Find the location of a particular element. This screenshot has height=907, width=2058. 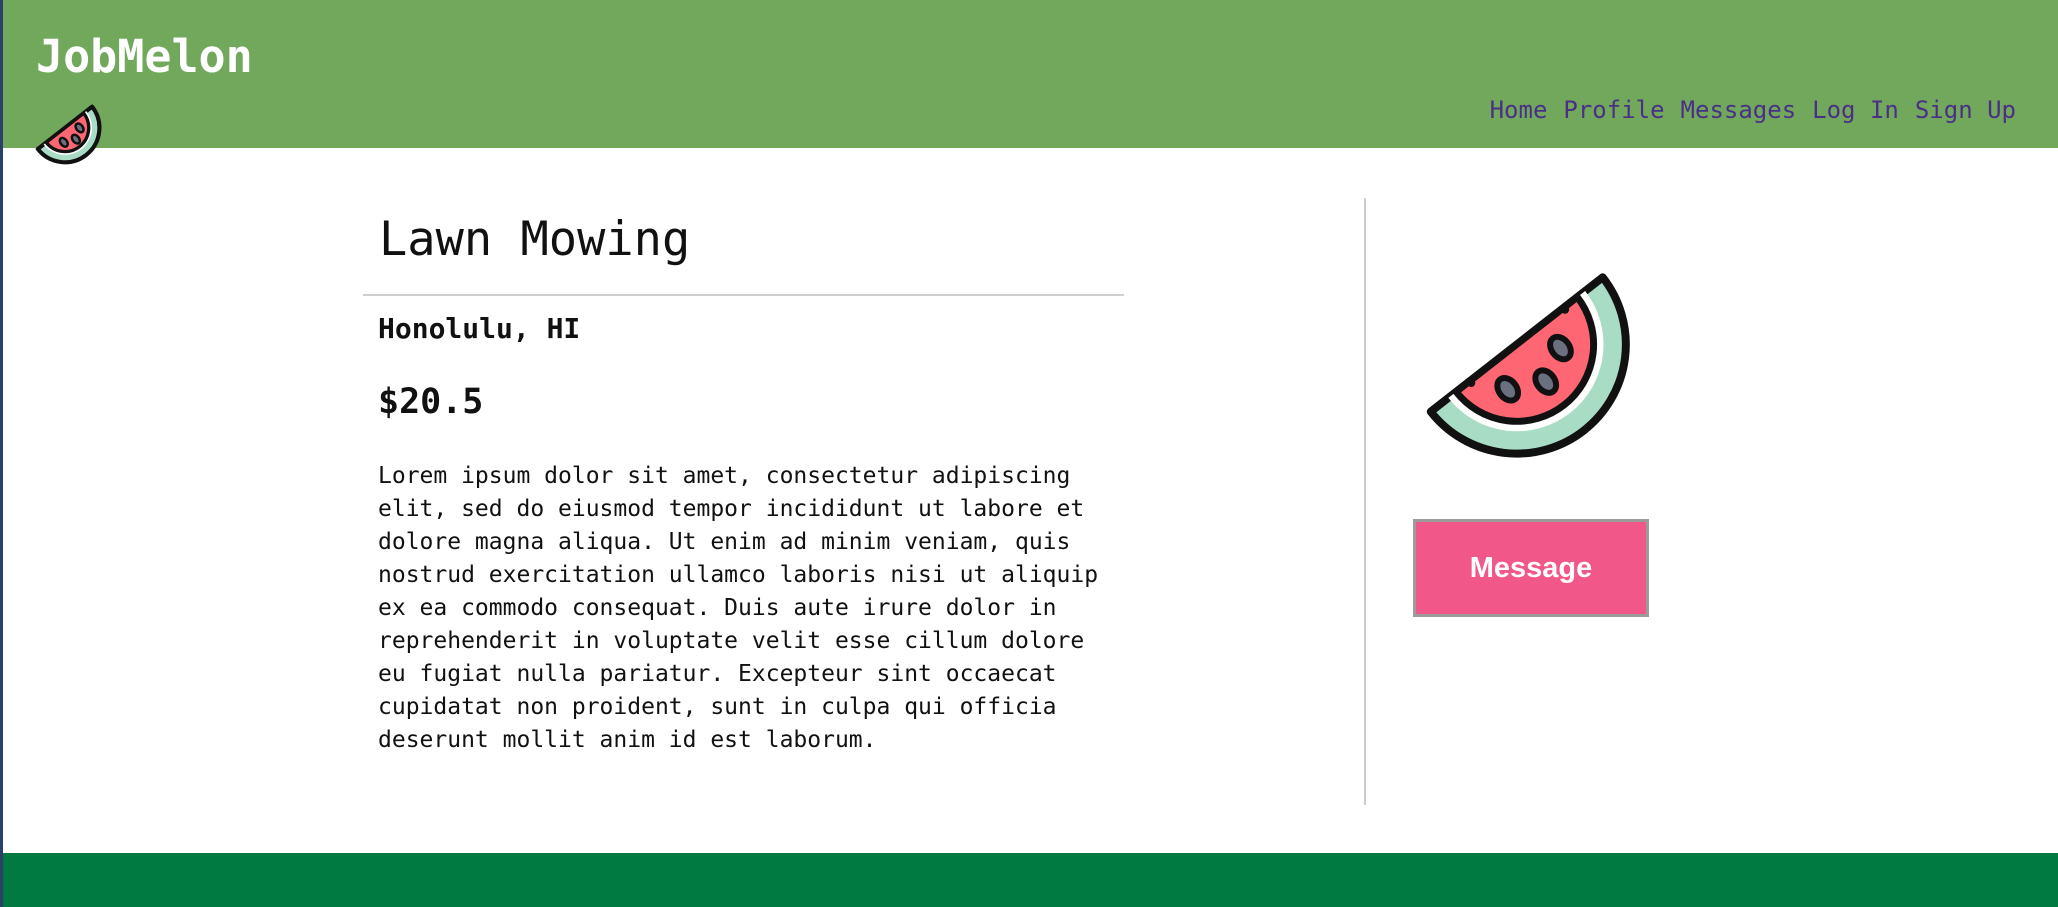

title-divider is located at coordinates (743, 295).